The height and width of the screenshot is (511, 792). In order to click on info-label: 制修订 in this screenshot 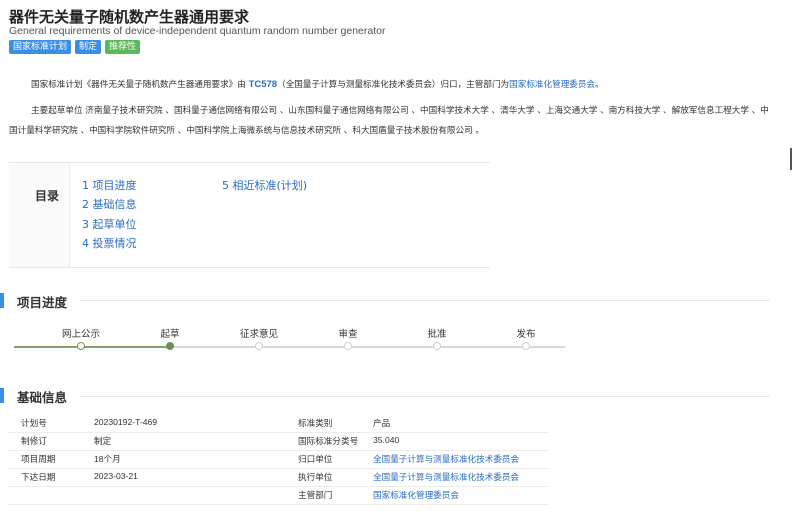, I will do `click(34, 442)`.